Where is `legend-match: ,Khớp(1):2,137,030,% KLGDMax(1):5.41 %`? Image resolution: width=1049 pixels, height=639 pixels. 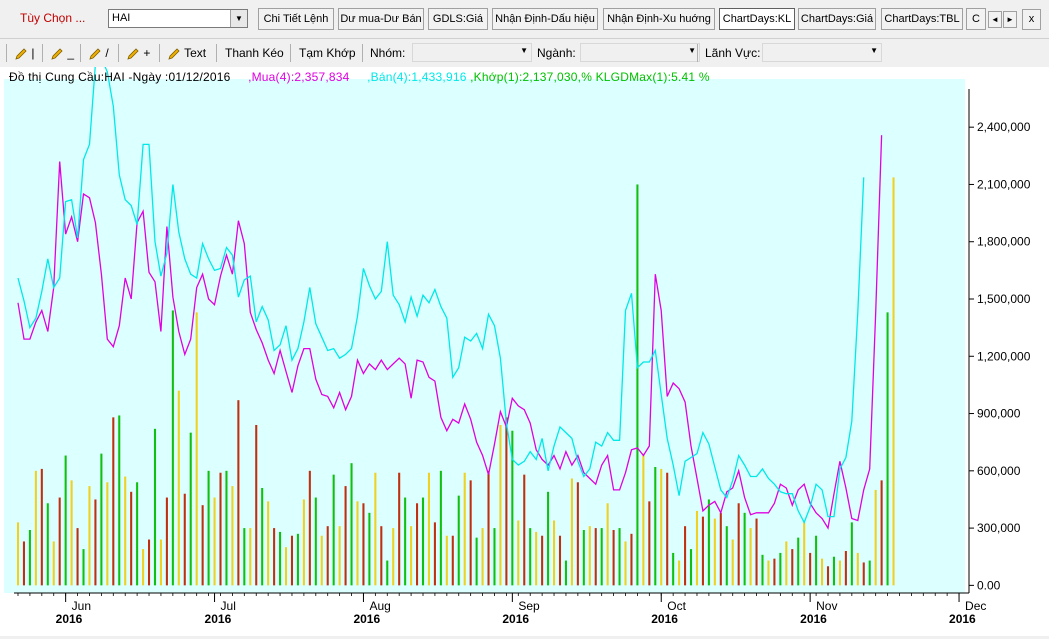
legend-match: ,Khớp(1):2,137,030,% KLGDMax(1):5.41 % is located at coordinates (590, 77).